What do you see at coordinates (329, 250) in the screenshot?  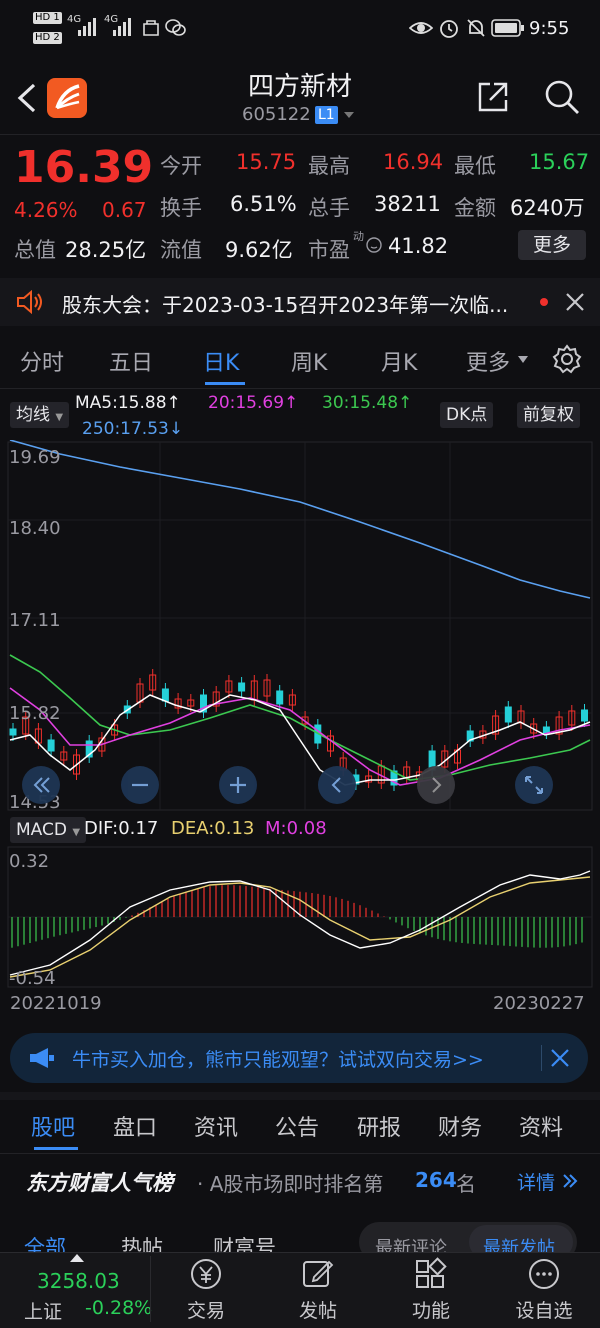 I see `pe-label: 市盈` at bounding box center [329, 250].